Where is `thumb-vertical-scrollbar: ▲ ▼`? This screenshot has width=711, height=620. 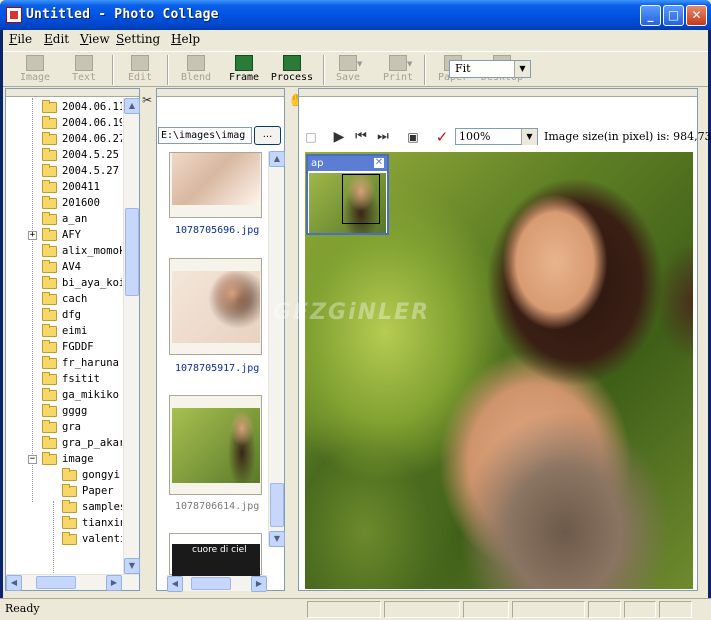
thumb-vertical-scrollbar: ▲ ▼ is located at coordinates (276, 349).